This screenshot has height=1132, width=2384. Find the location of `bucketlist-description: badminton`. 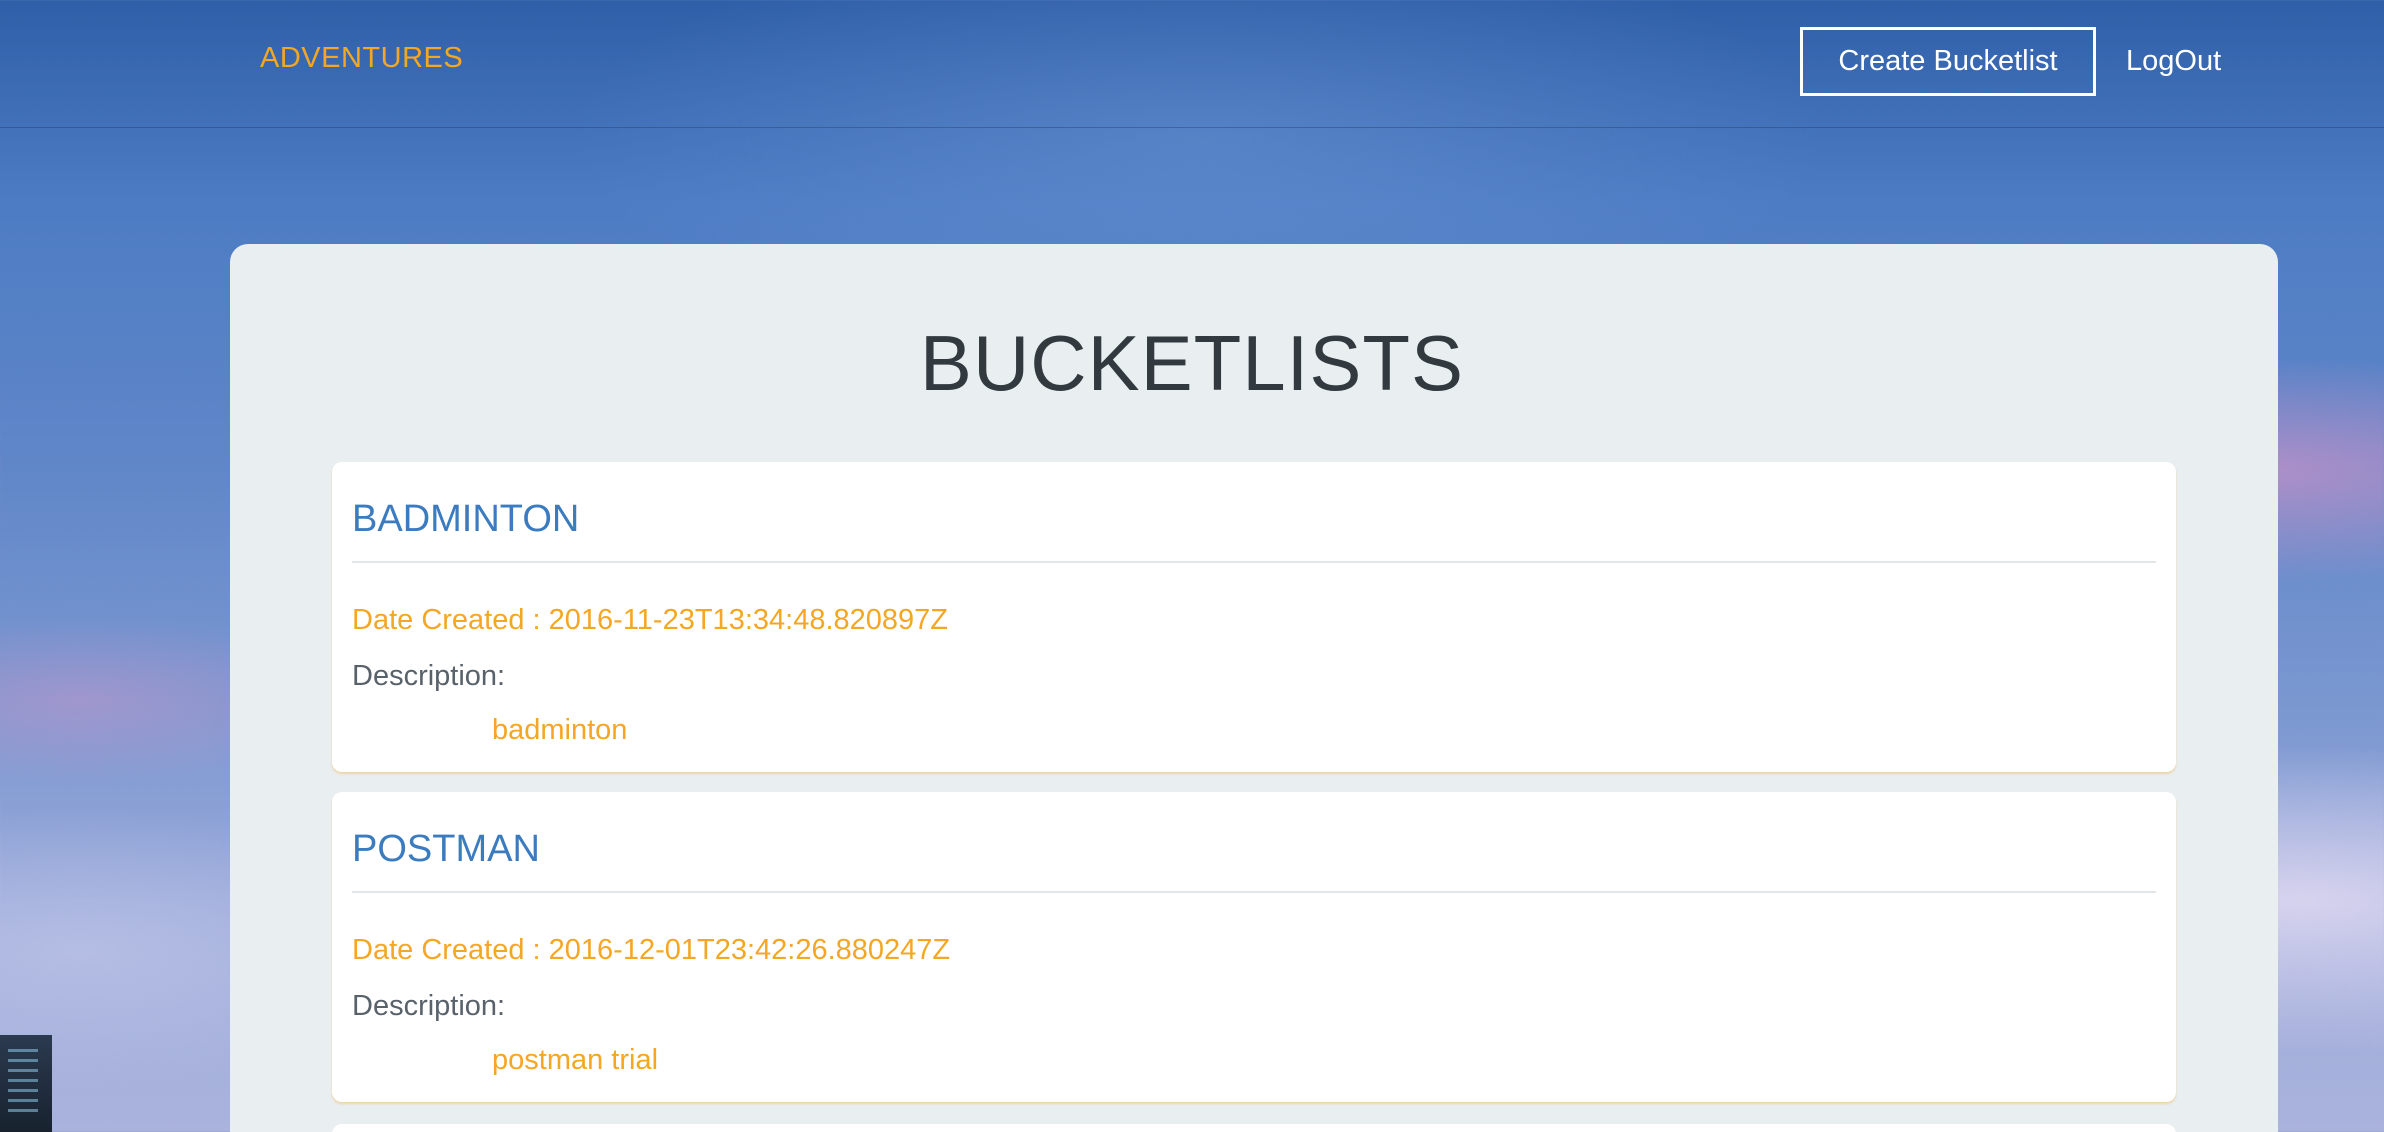

bucketlist-description: badminton is located at coordinates (560, 730).